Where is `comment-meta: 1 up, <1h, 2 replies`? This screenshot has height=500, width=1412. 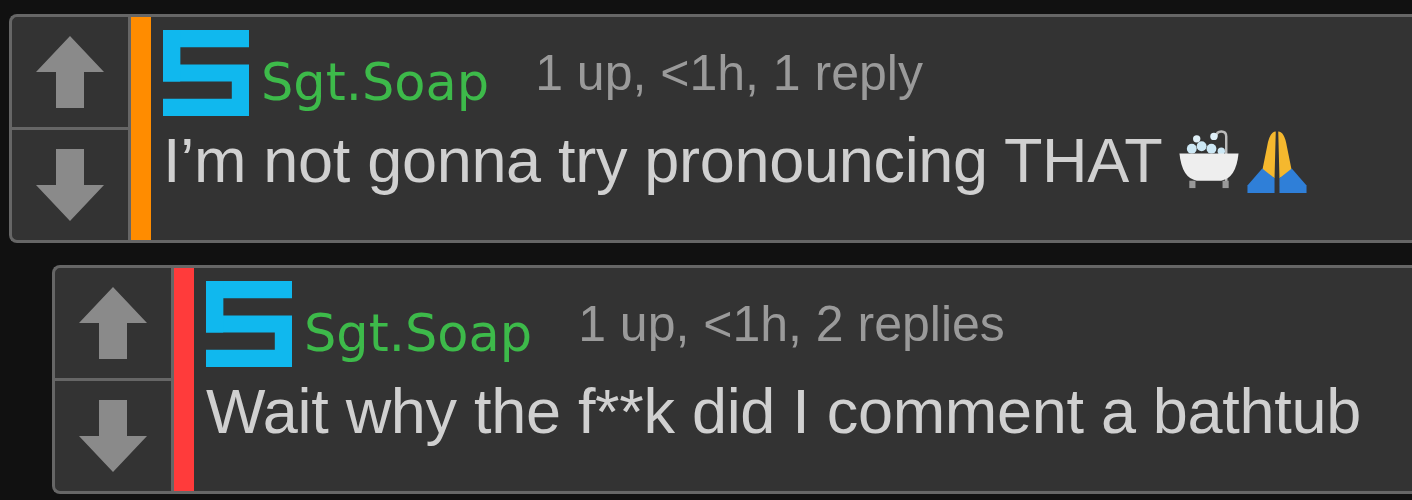
comment-meta: 1 up, <1h, 2 replies is located at coordinates (791, 326).